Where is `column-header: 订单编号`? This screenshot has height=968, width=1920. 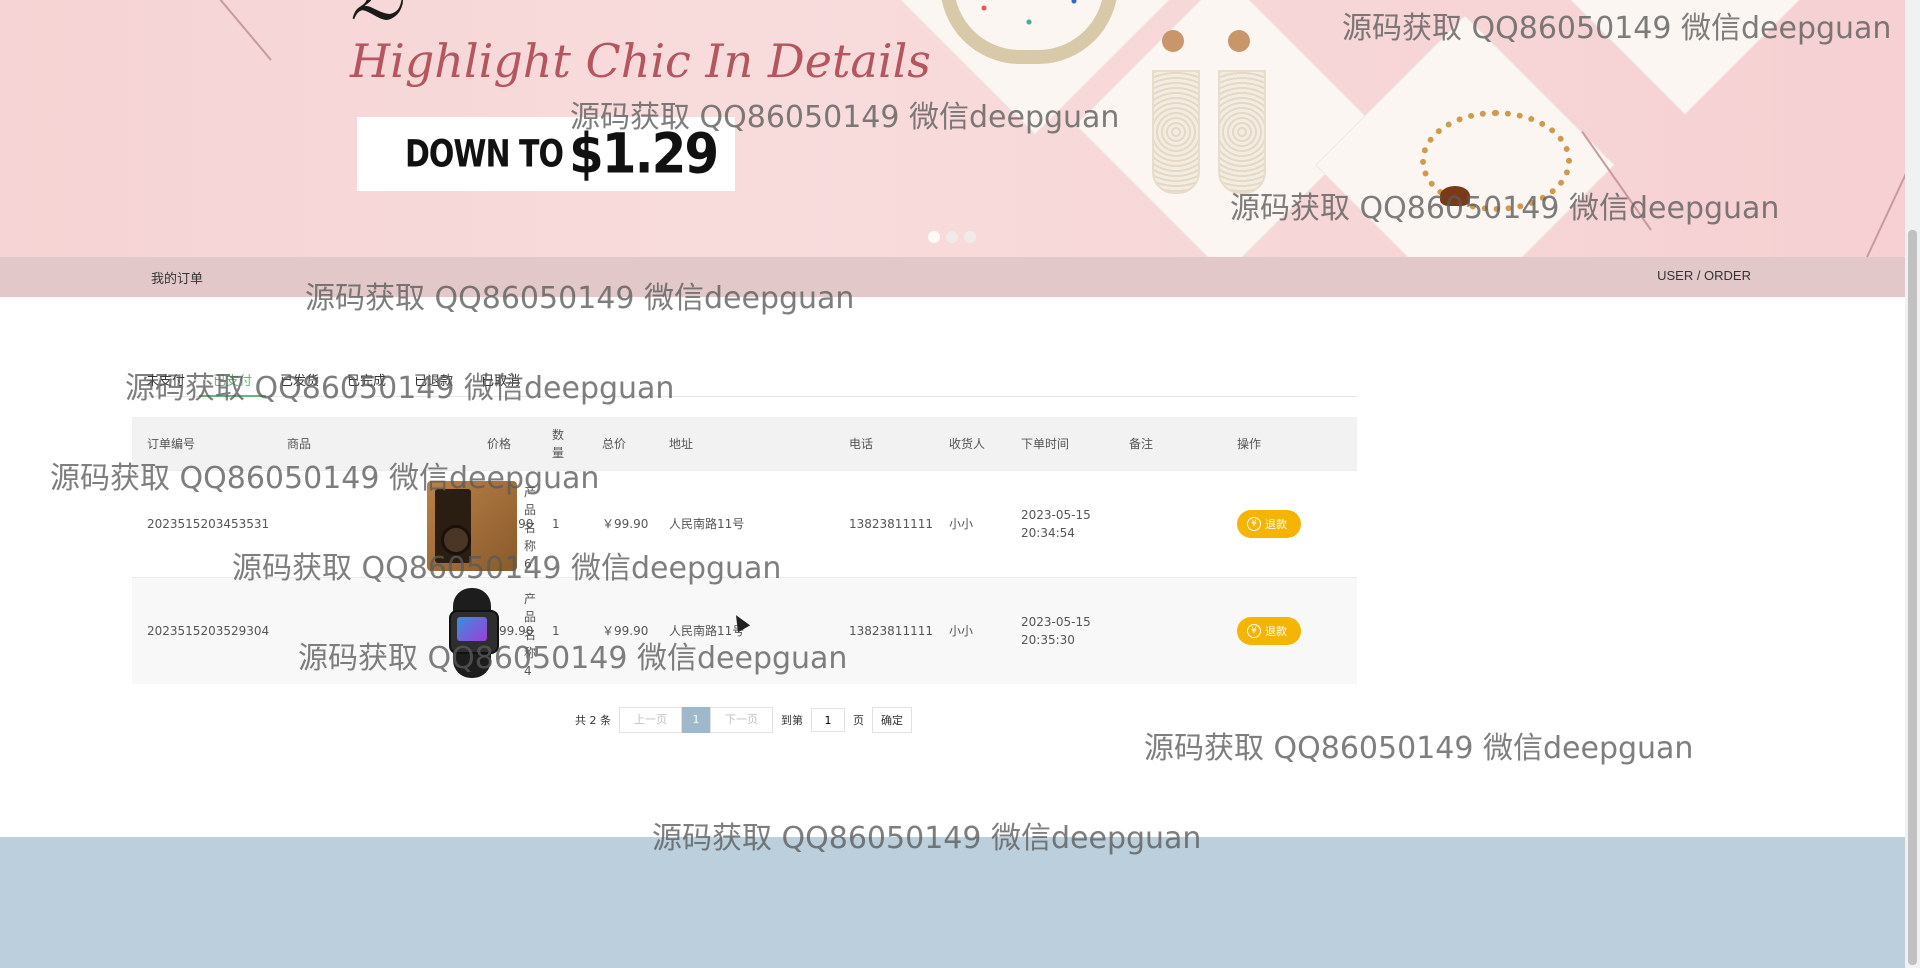 column-header: 订单编号 is located at coordinates (171, 443).